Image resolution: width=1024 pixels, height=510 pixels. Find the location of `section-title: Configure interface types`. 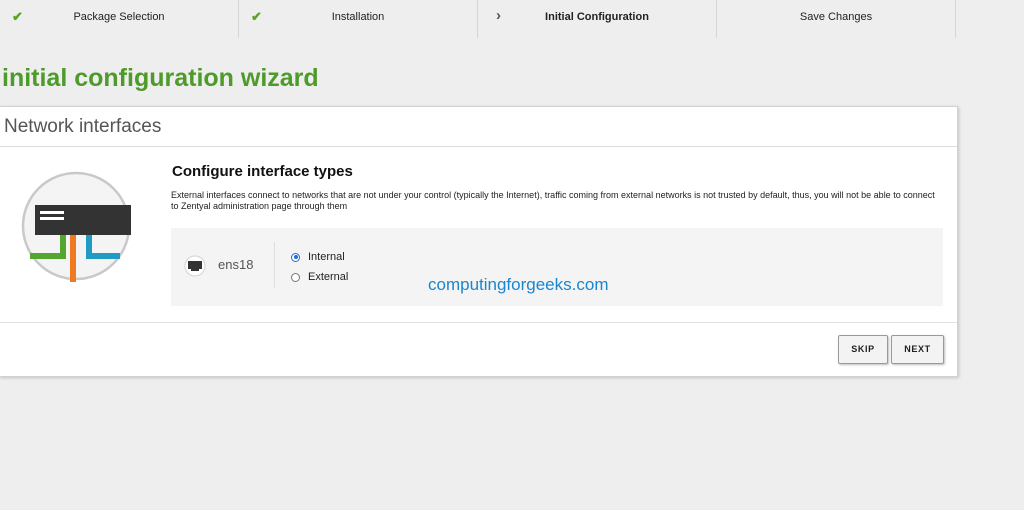

section-title: Configure interface types is located at coordinates (262, 171).